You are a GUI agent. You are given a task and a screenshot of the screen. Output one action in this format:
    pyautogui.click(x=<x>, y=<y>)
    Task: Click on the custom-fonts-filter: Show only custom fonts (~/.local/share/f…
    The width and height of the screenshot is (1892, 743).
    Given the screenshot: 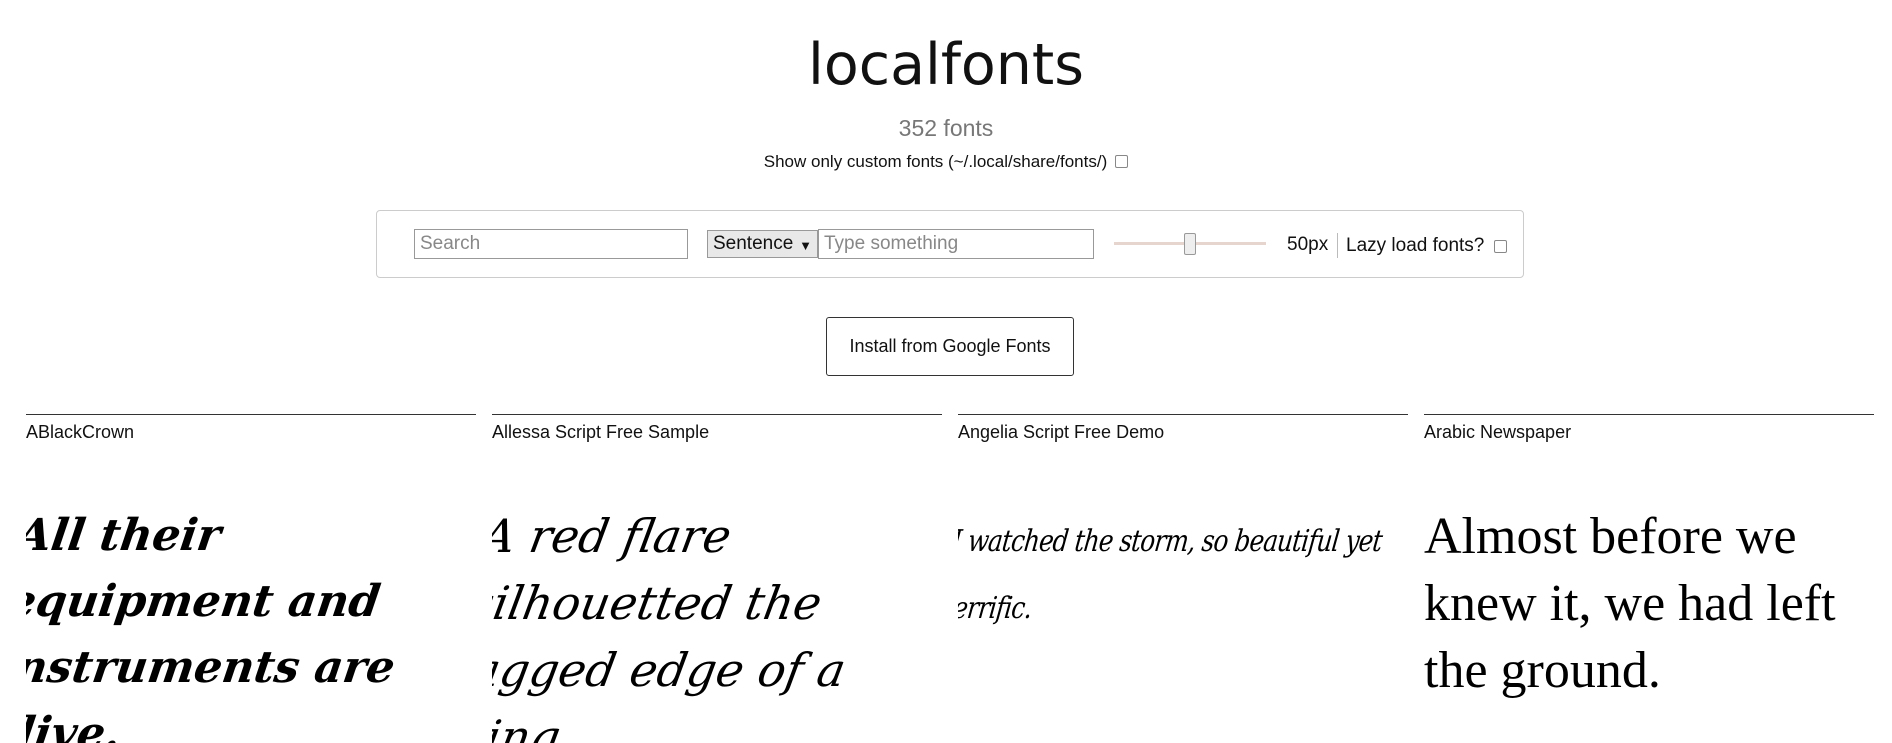 What is the action you would take?
    pyautogui.click(x=946, y=162)
    